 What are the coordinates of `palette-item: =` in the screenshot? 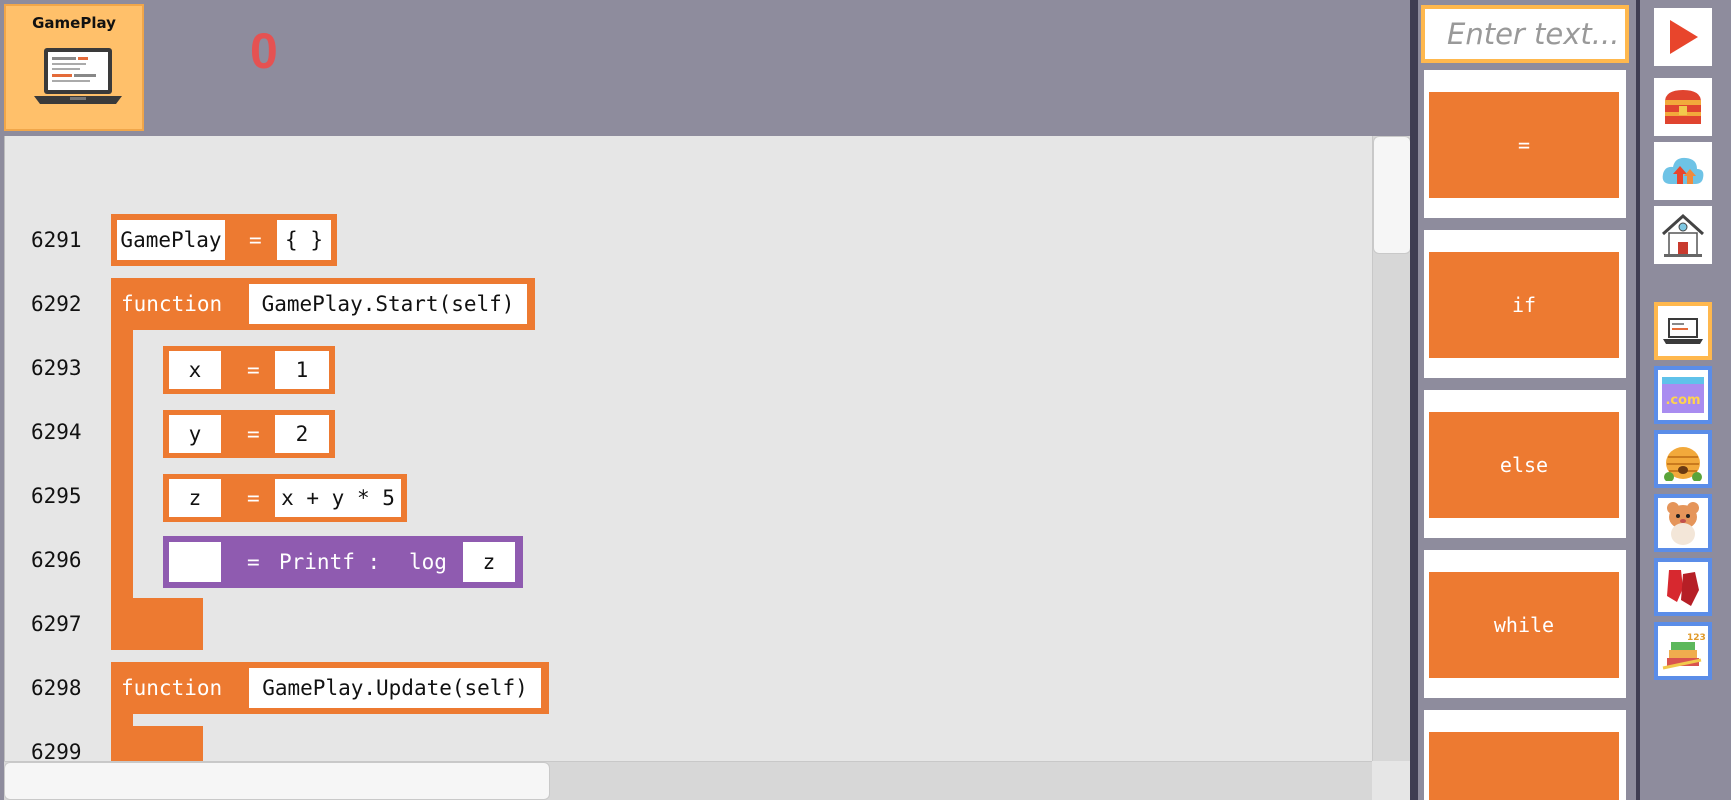 It's located at (1525, 144).